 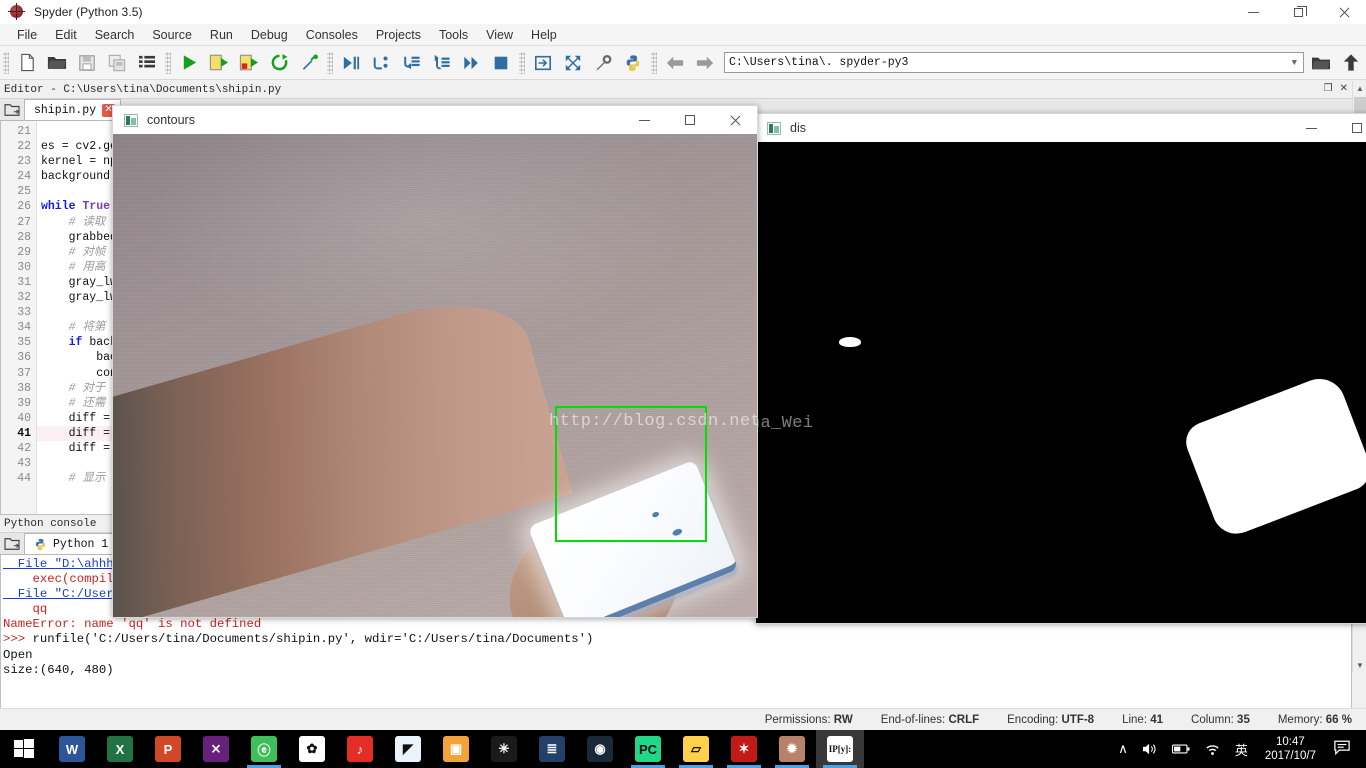 What do you see at coordinates (675, 63) in the screenshot?
I see `back-icon` at bounding box center [675, 63].